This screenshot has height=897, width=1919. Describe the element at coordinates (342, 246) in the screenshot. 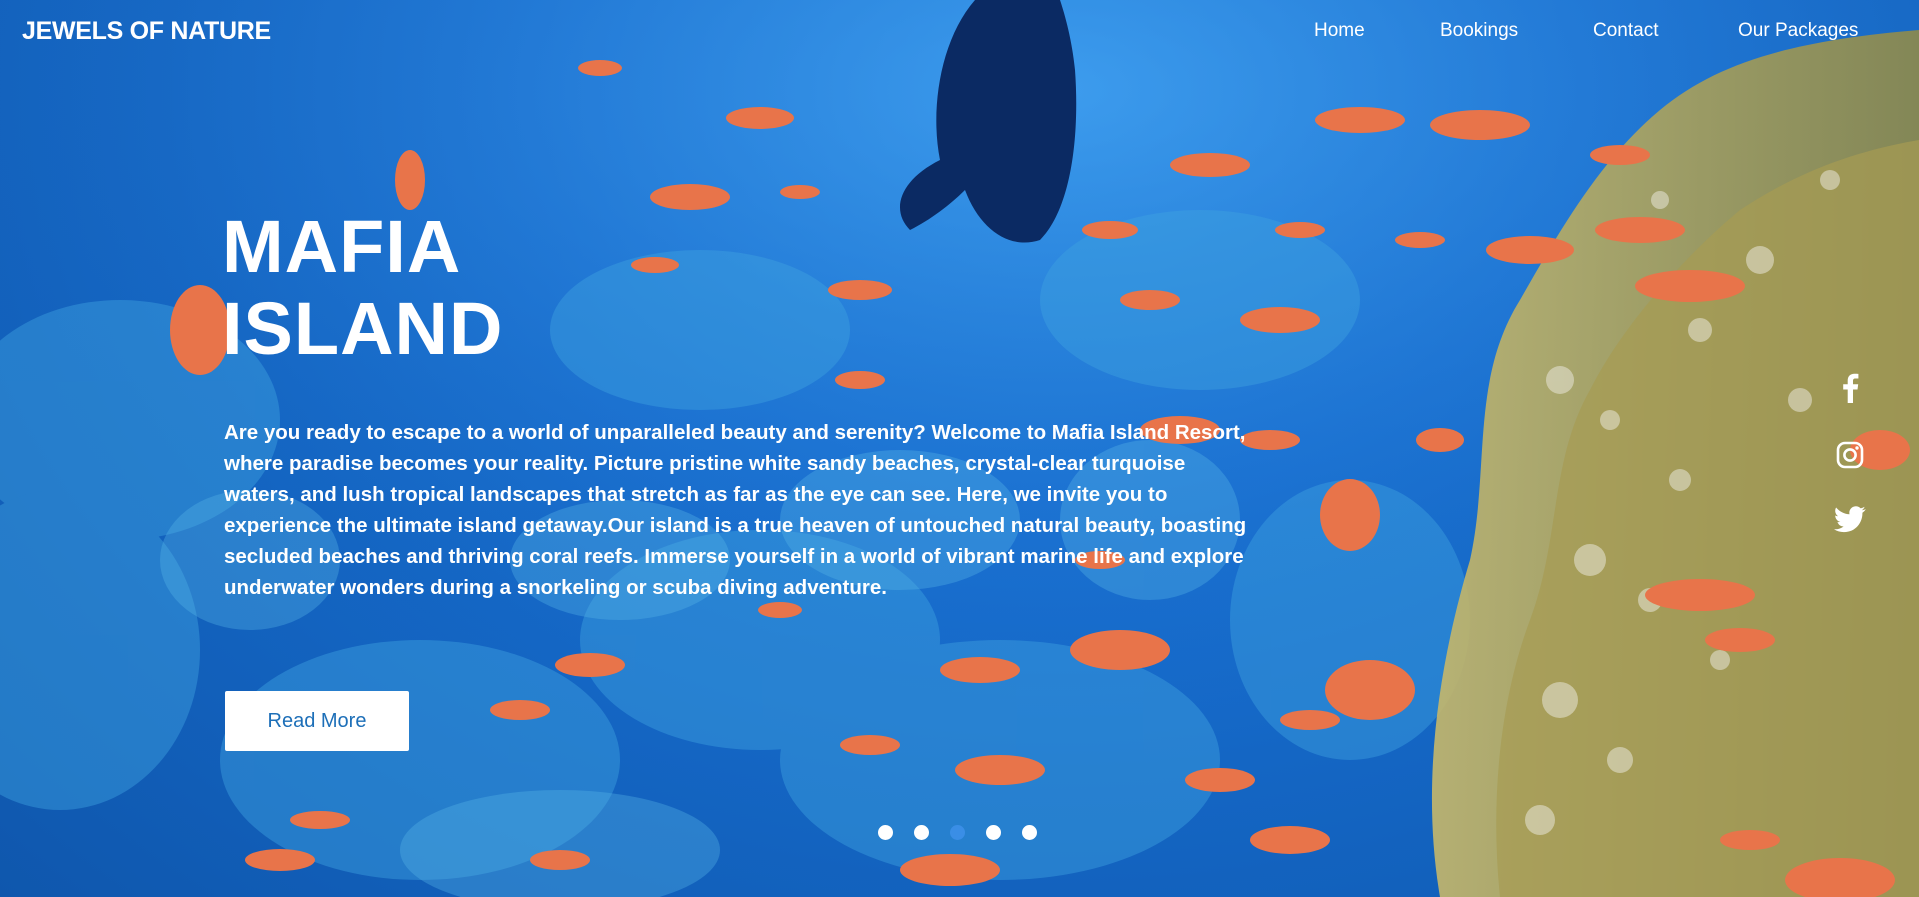

I see `hero-title-line-1: MAFIA` at that location.